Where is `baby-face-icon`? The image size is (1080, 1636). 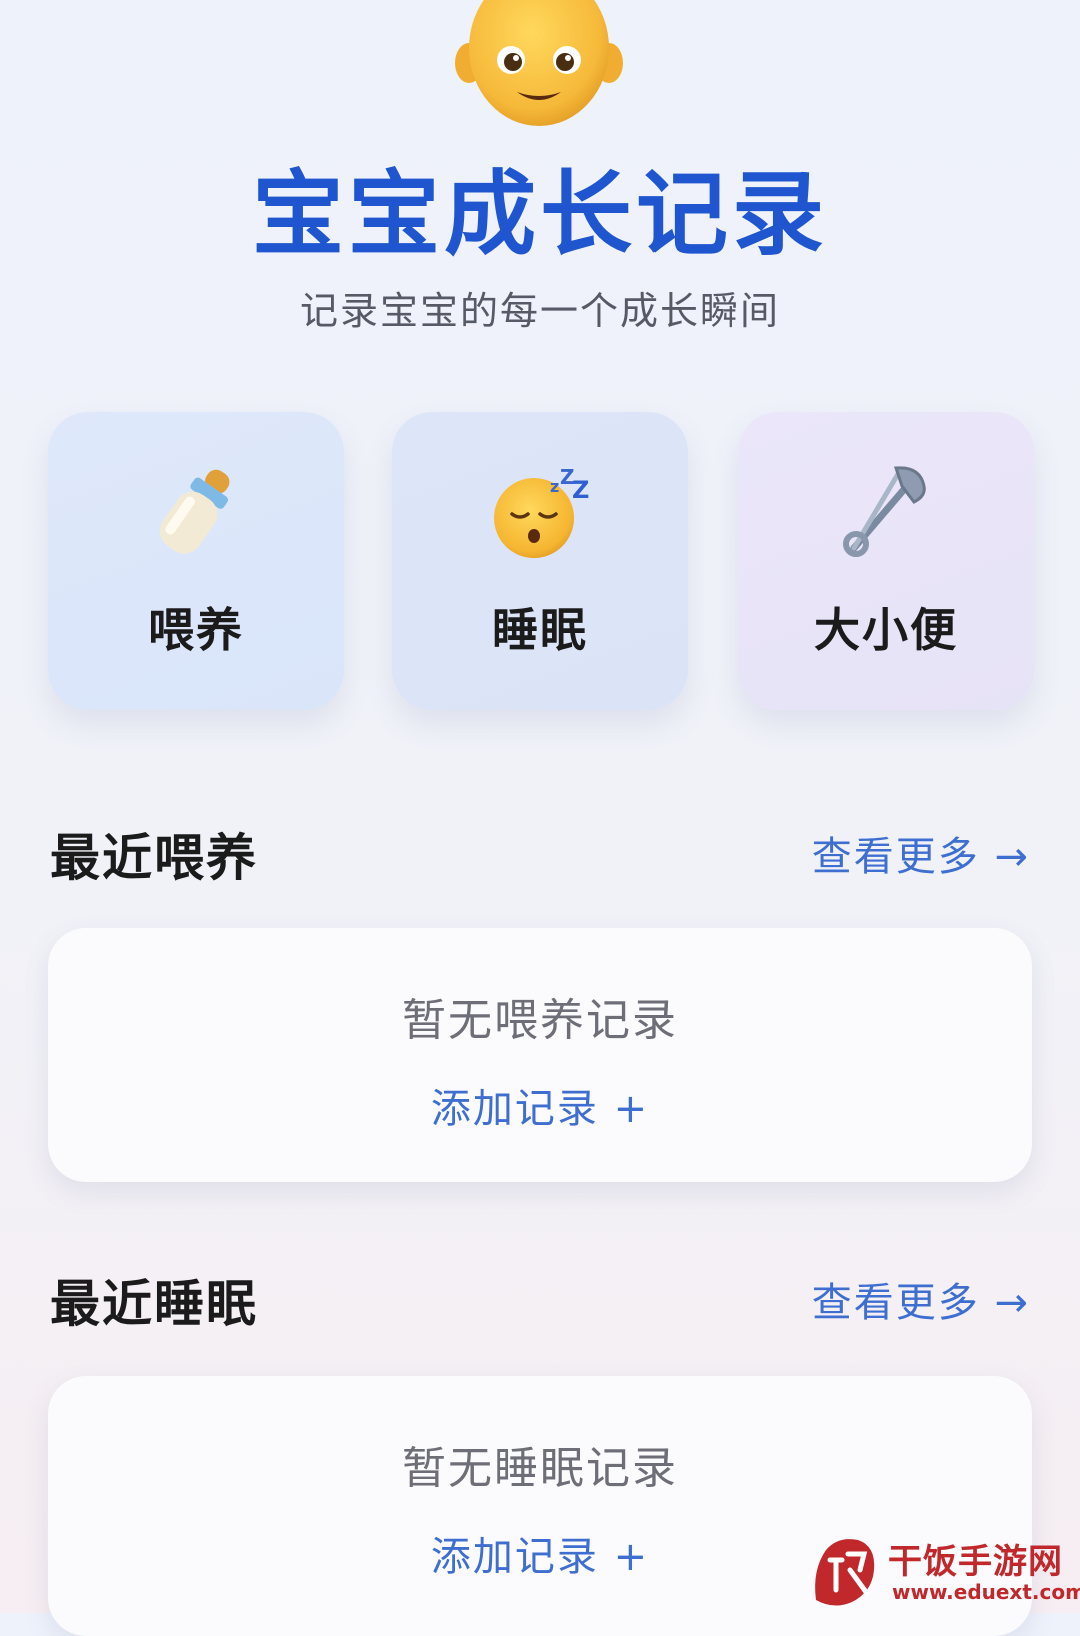
baby-face-icon is located at coordinates (539, 63).